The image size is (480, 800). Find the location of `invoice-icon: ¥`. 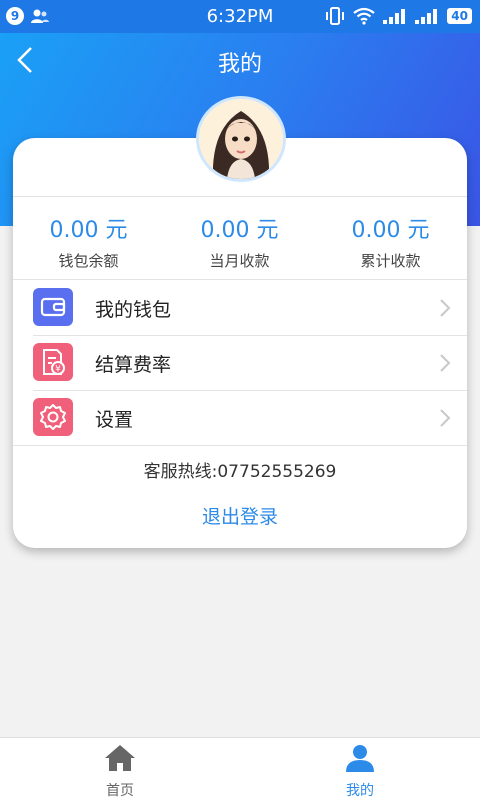

invoice-icon: ¥ is located at coordinates (53, 362).